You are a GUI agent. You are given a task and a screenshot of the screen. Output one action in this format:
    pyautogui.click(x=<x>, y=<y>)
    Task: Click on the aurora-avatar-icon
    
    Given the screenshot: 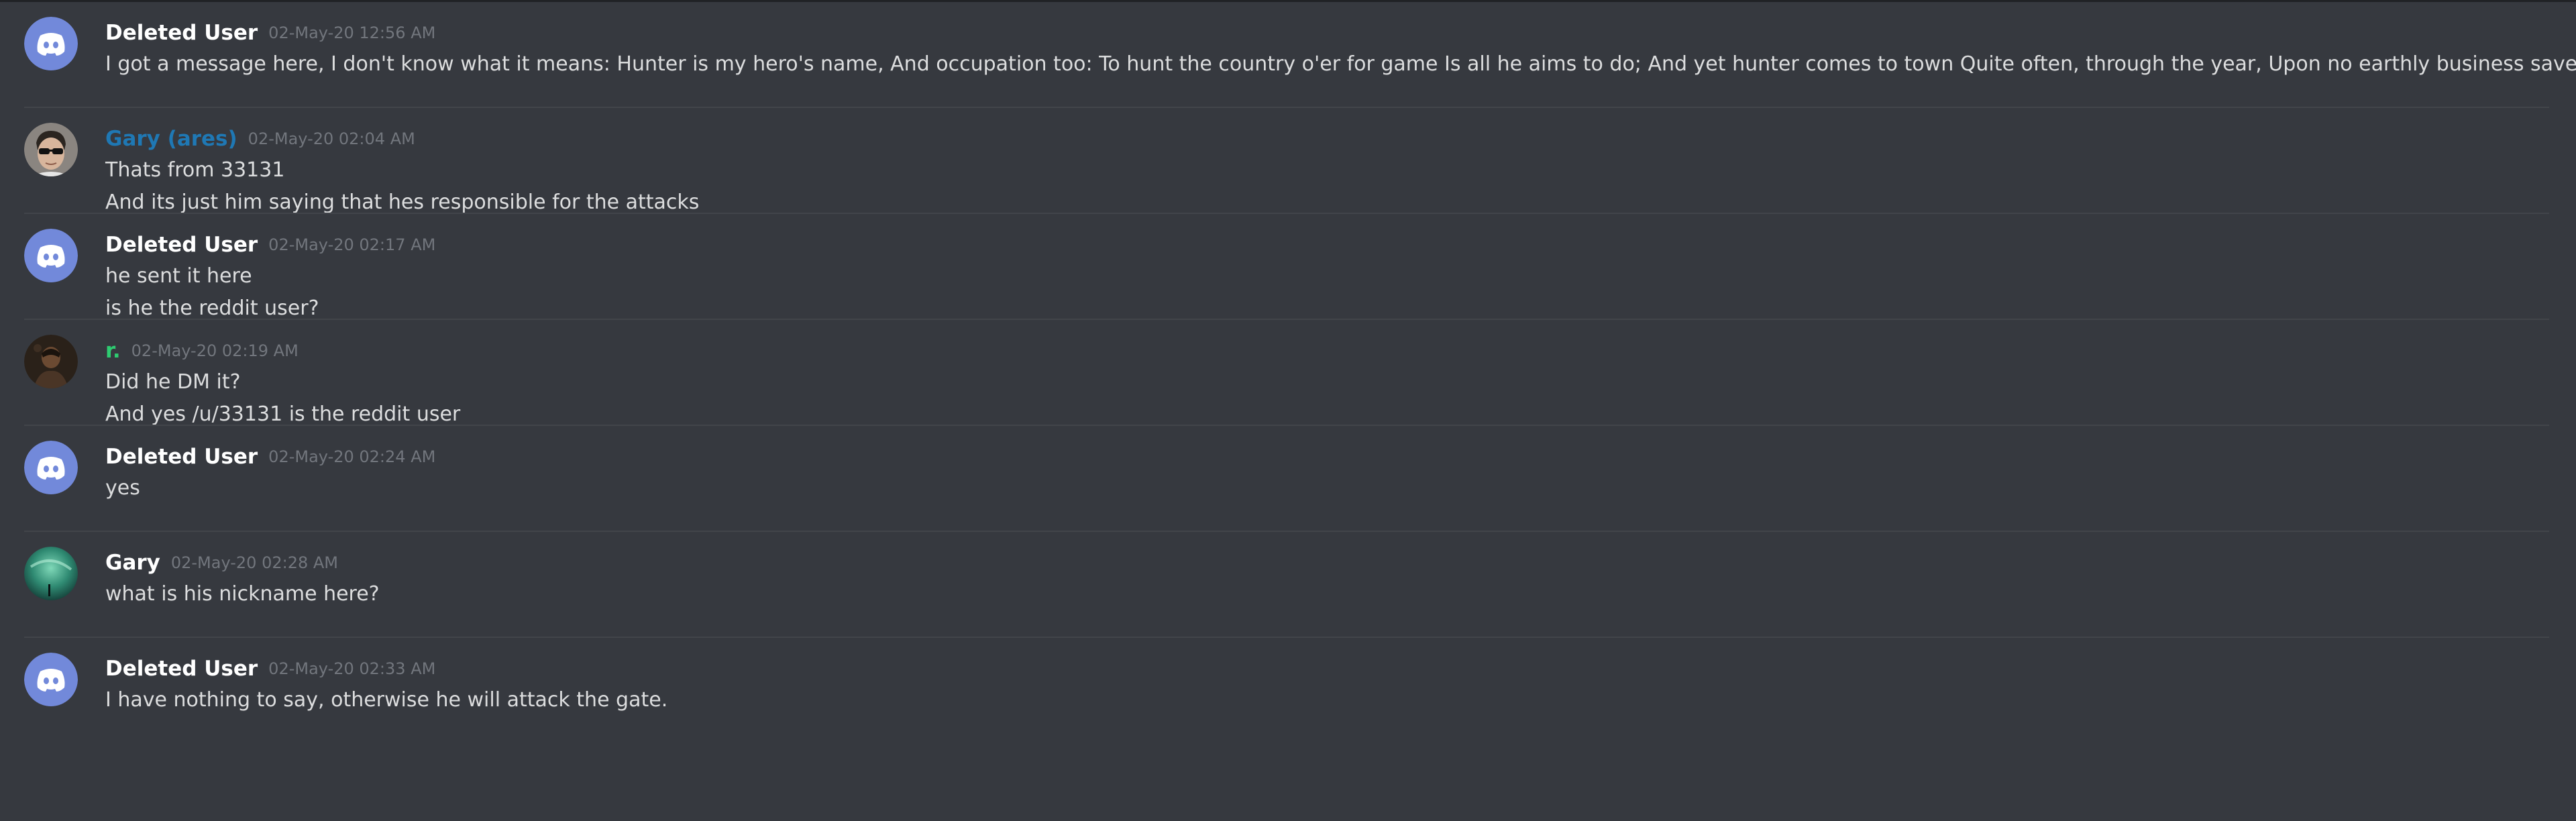 What is the action you would take?
    pyautogui.click(x=51, y=573)
    